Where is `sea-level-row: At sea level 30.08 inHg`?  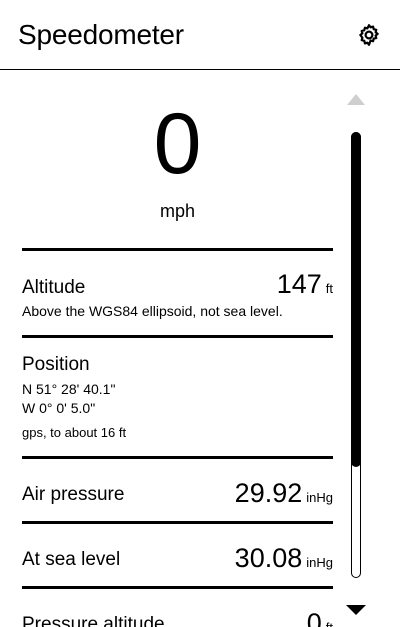
sea-level-row: At sea level 30.08 inHg is located at coordinates (177, 556).